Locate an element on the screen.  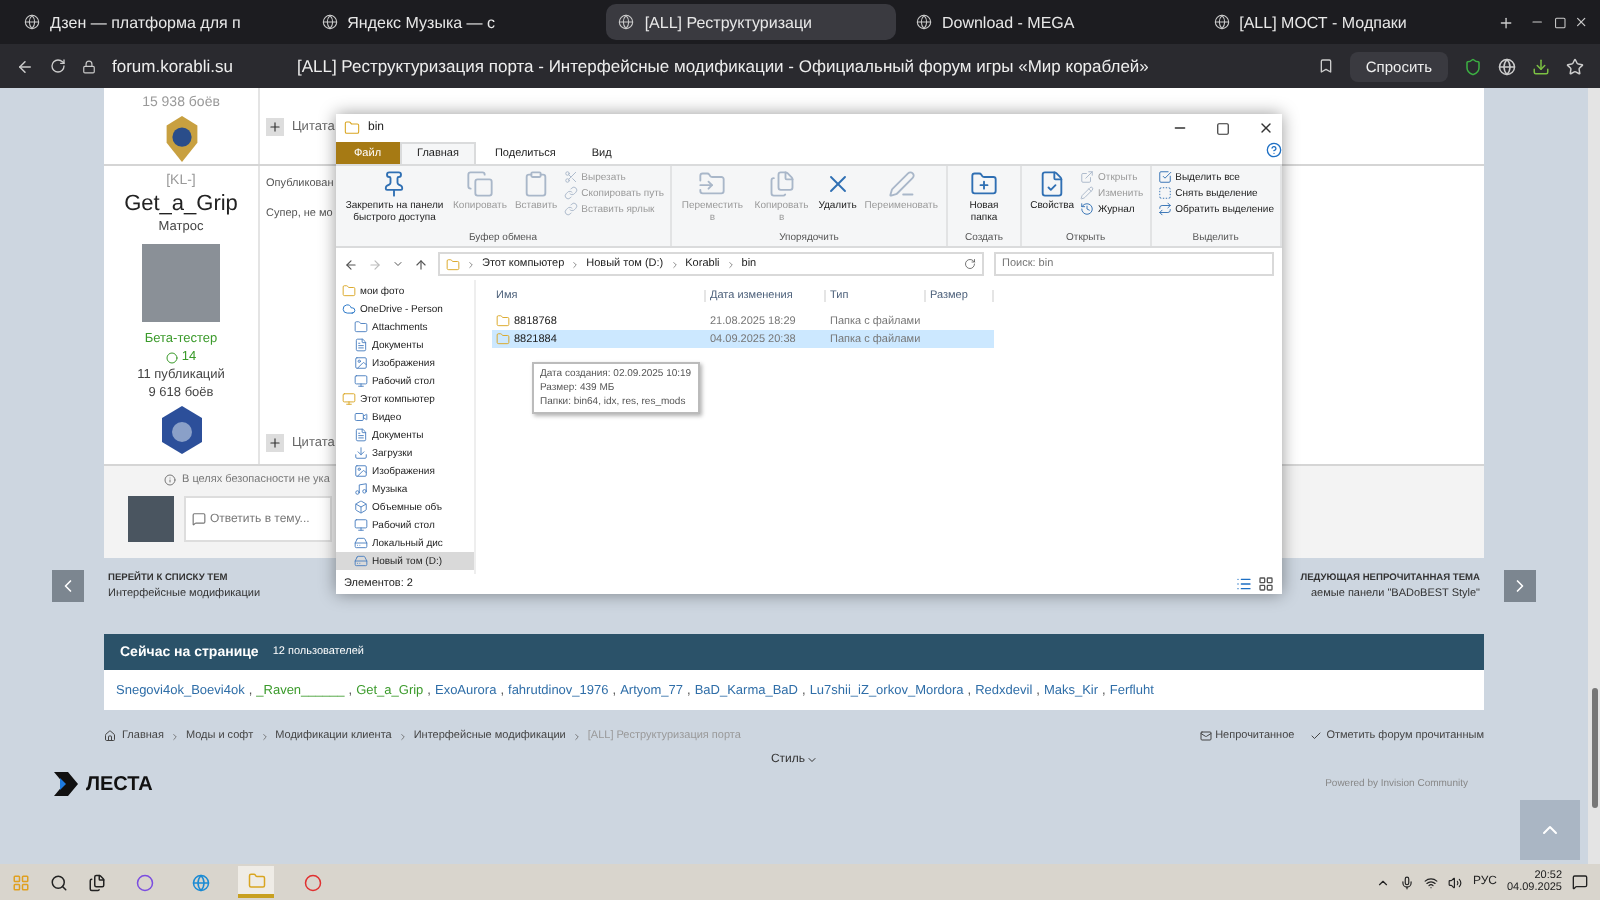
help-icon is located at coordinates (1274, 150).